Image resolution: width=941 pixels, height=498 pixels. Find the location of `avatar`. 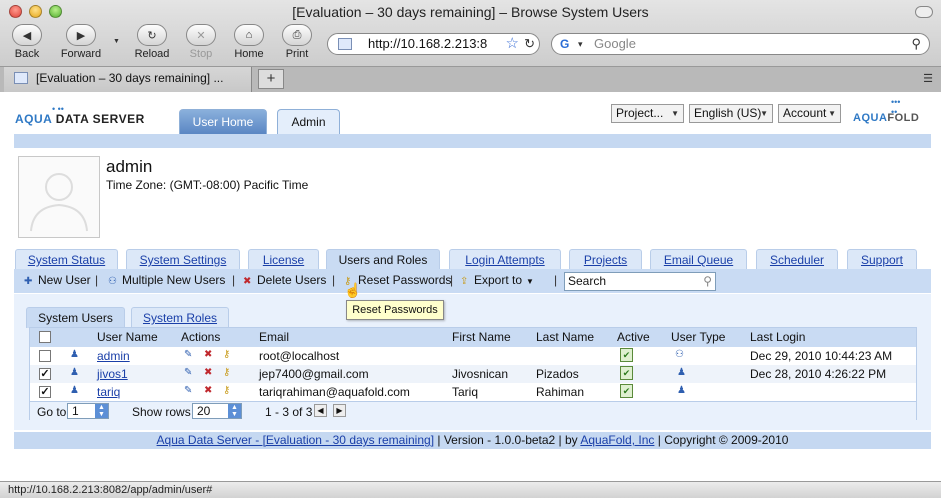

avatar is located at coordinates (59, 197).